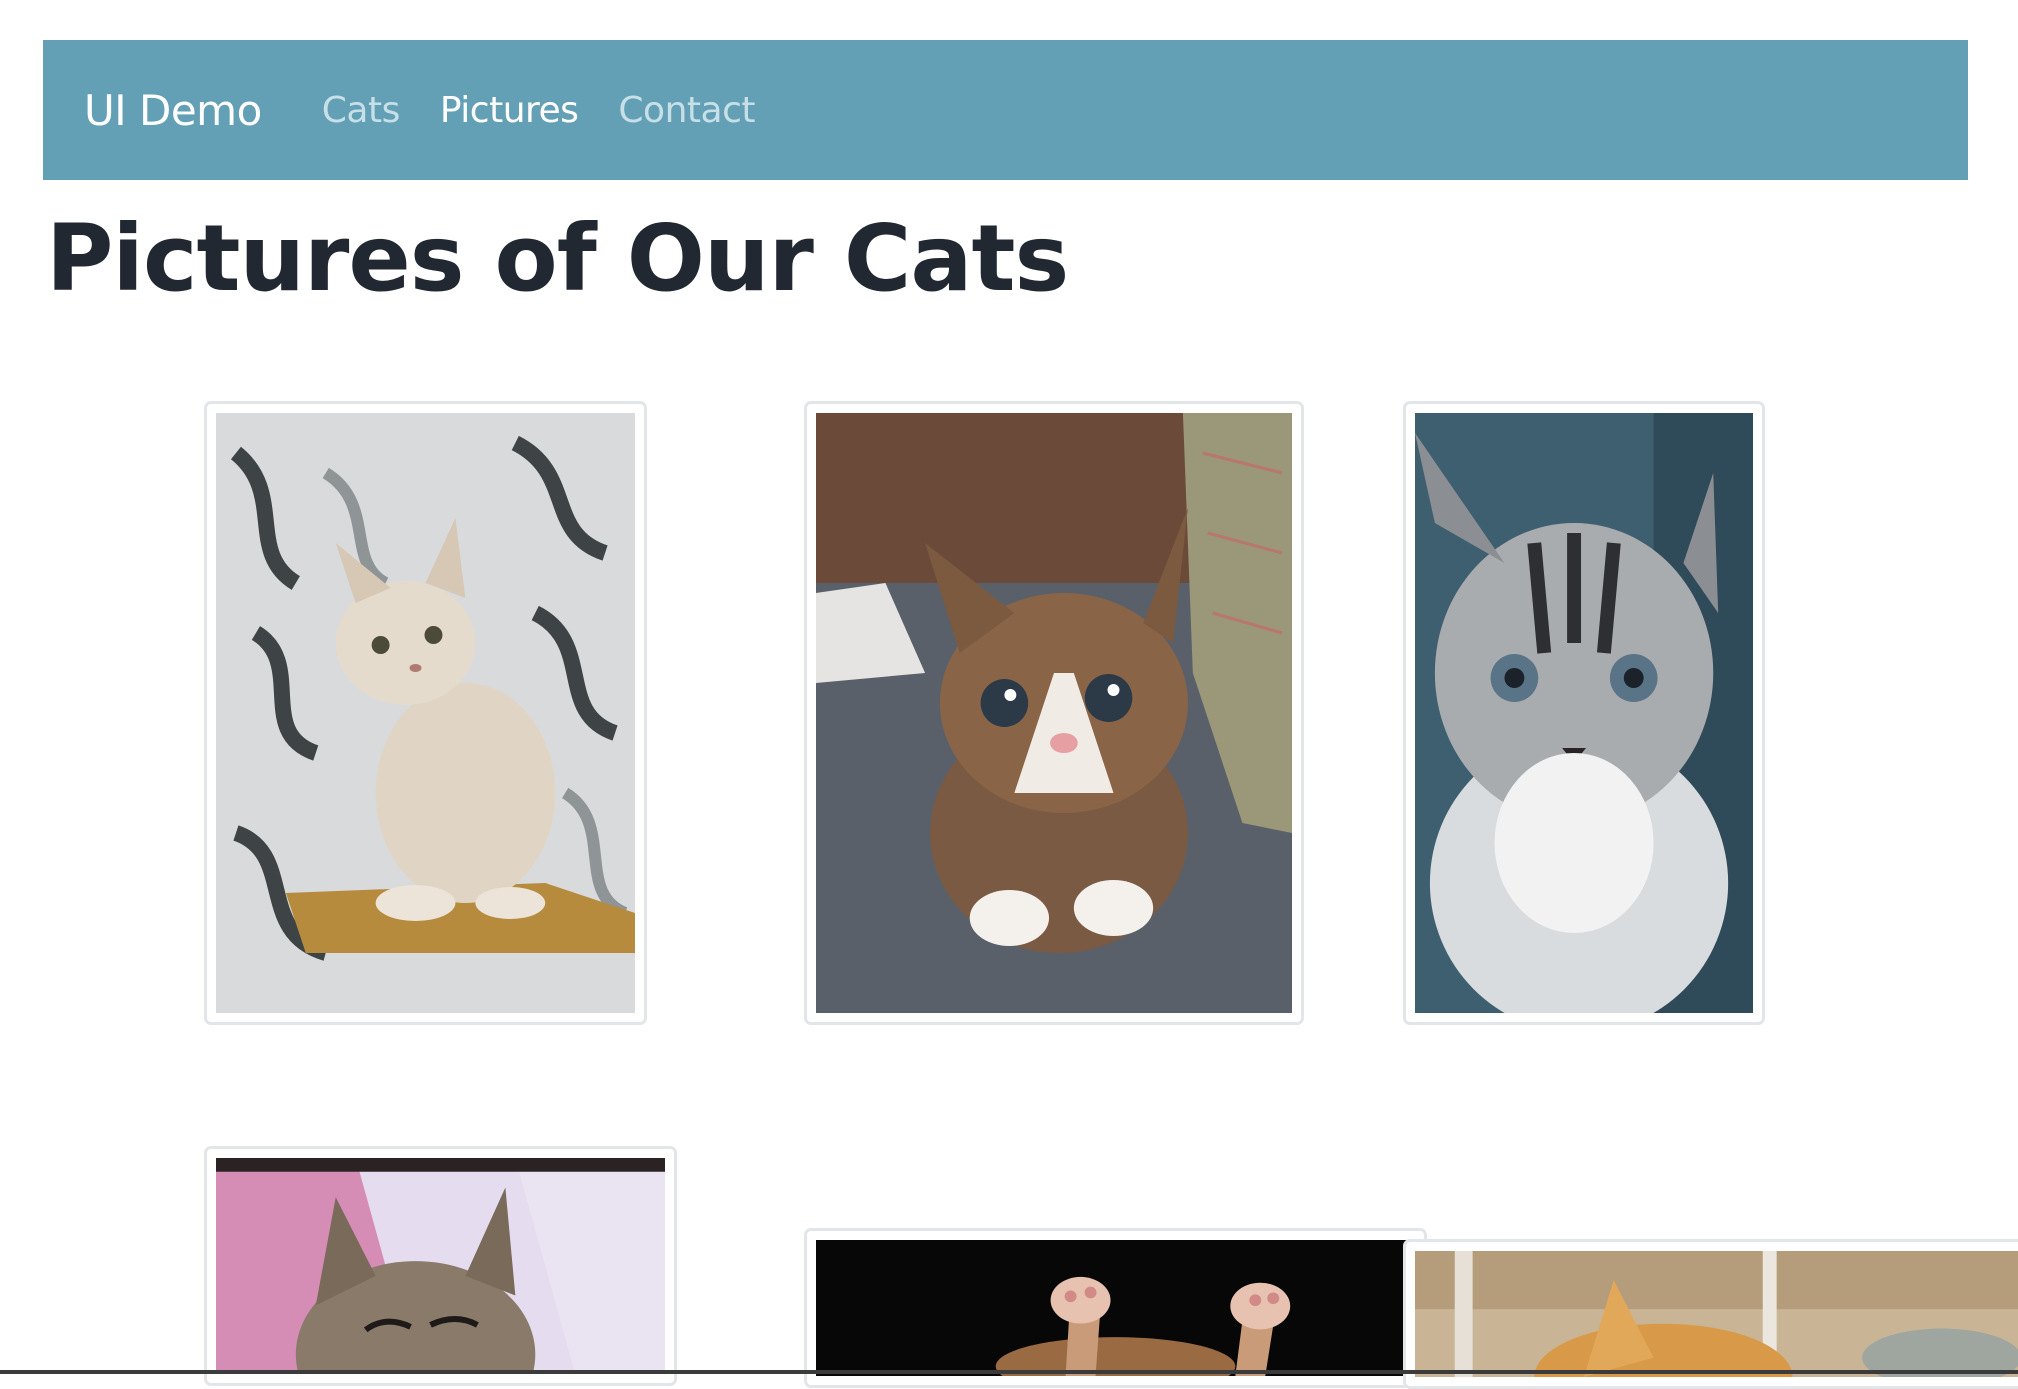  I want to click on nav-link-contact: Contact, so click(686, 110).